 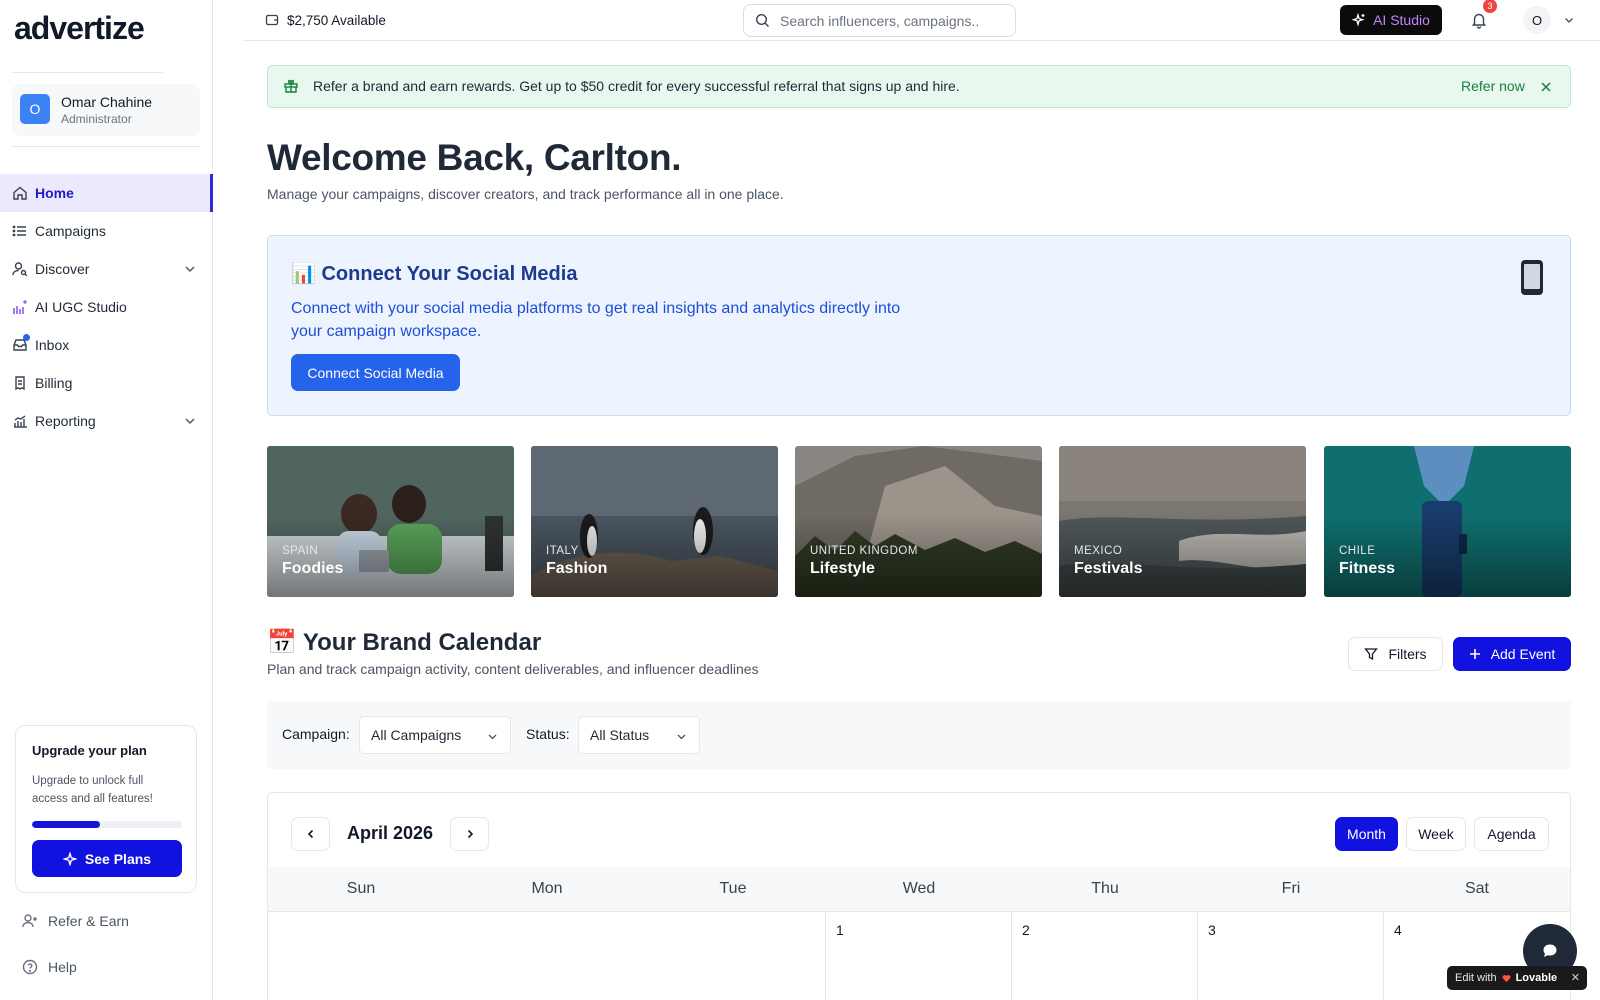 What do you see at coordinates (66, 824) in the screenshot?
I see `plan-progress-fill` at bounding box center [66, 824].